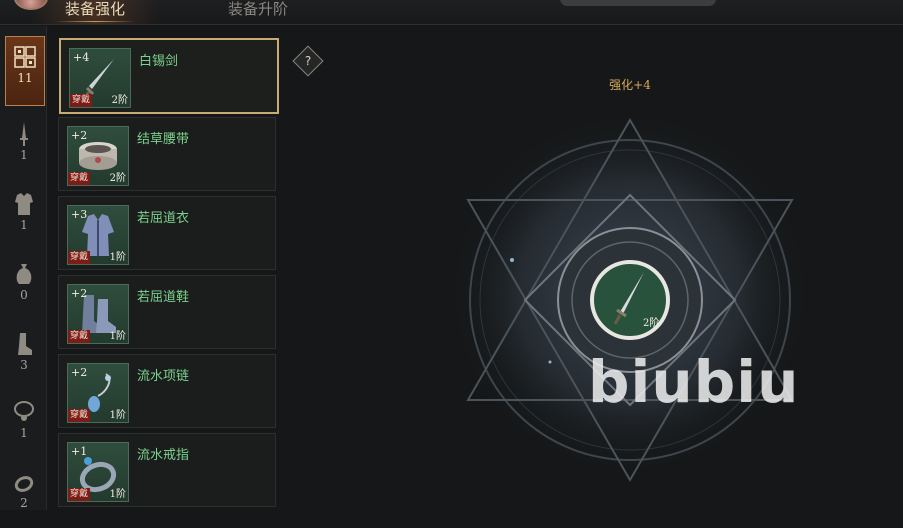 The width and height of the screenshot is (903, 528). Describe the element at coordinates (95, 12) in the screenshot. I see `tab-equip-enhance: 装备强化` at that location.